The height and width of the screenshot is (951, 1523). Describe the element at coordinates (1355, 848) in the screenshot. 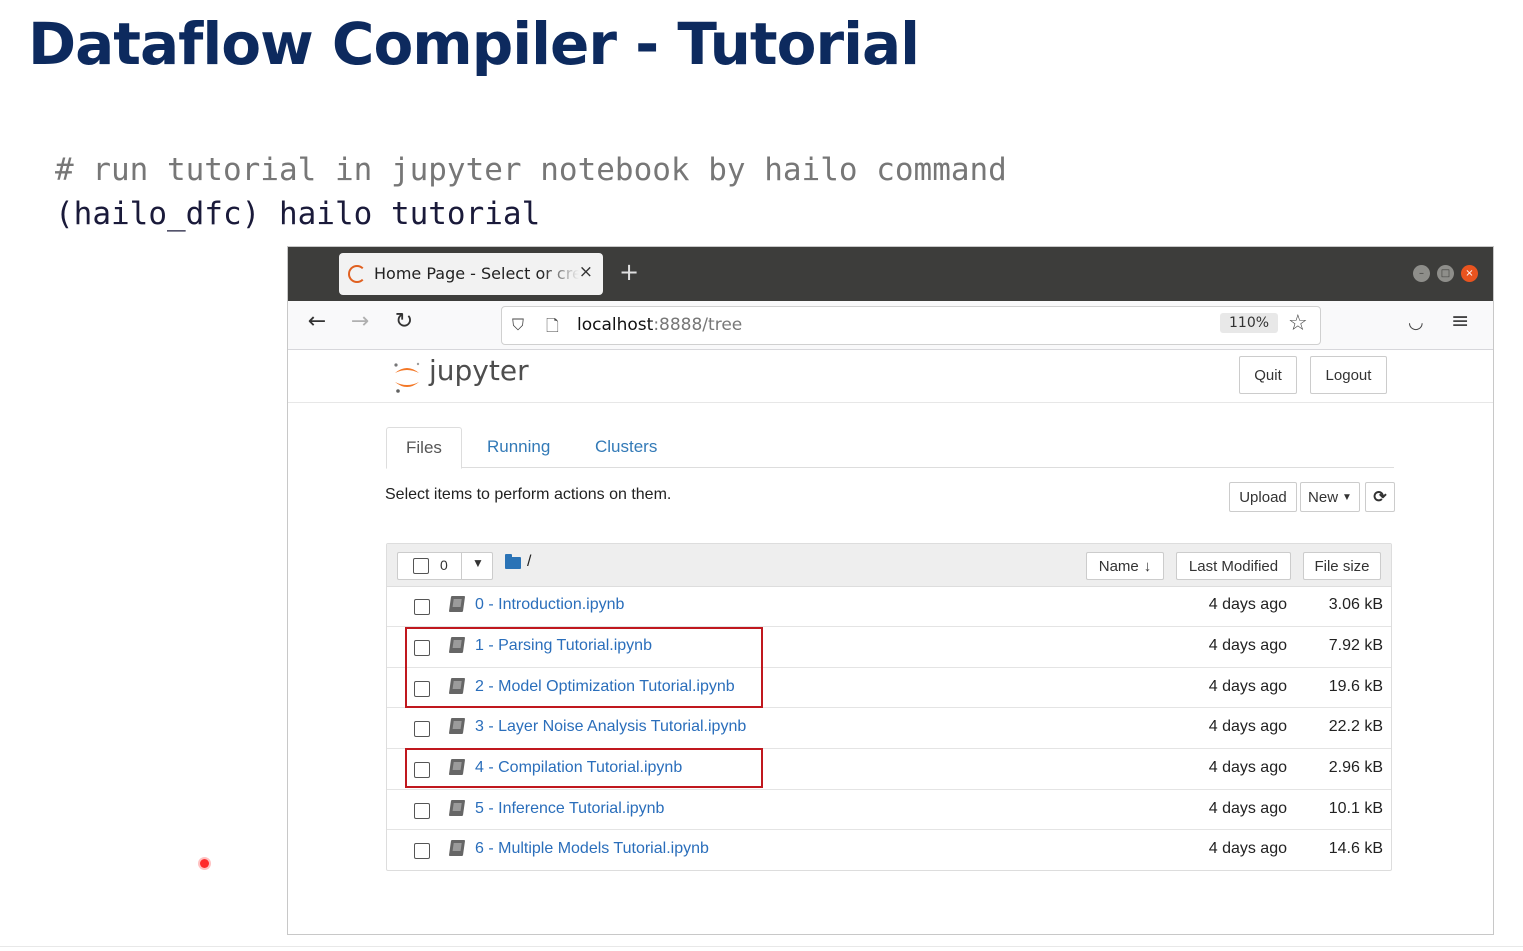

I see `file-size: 14.6 kB` at that location.